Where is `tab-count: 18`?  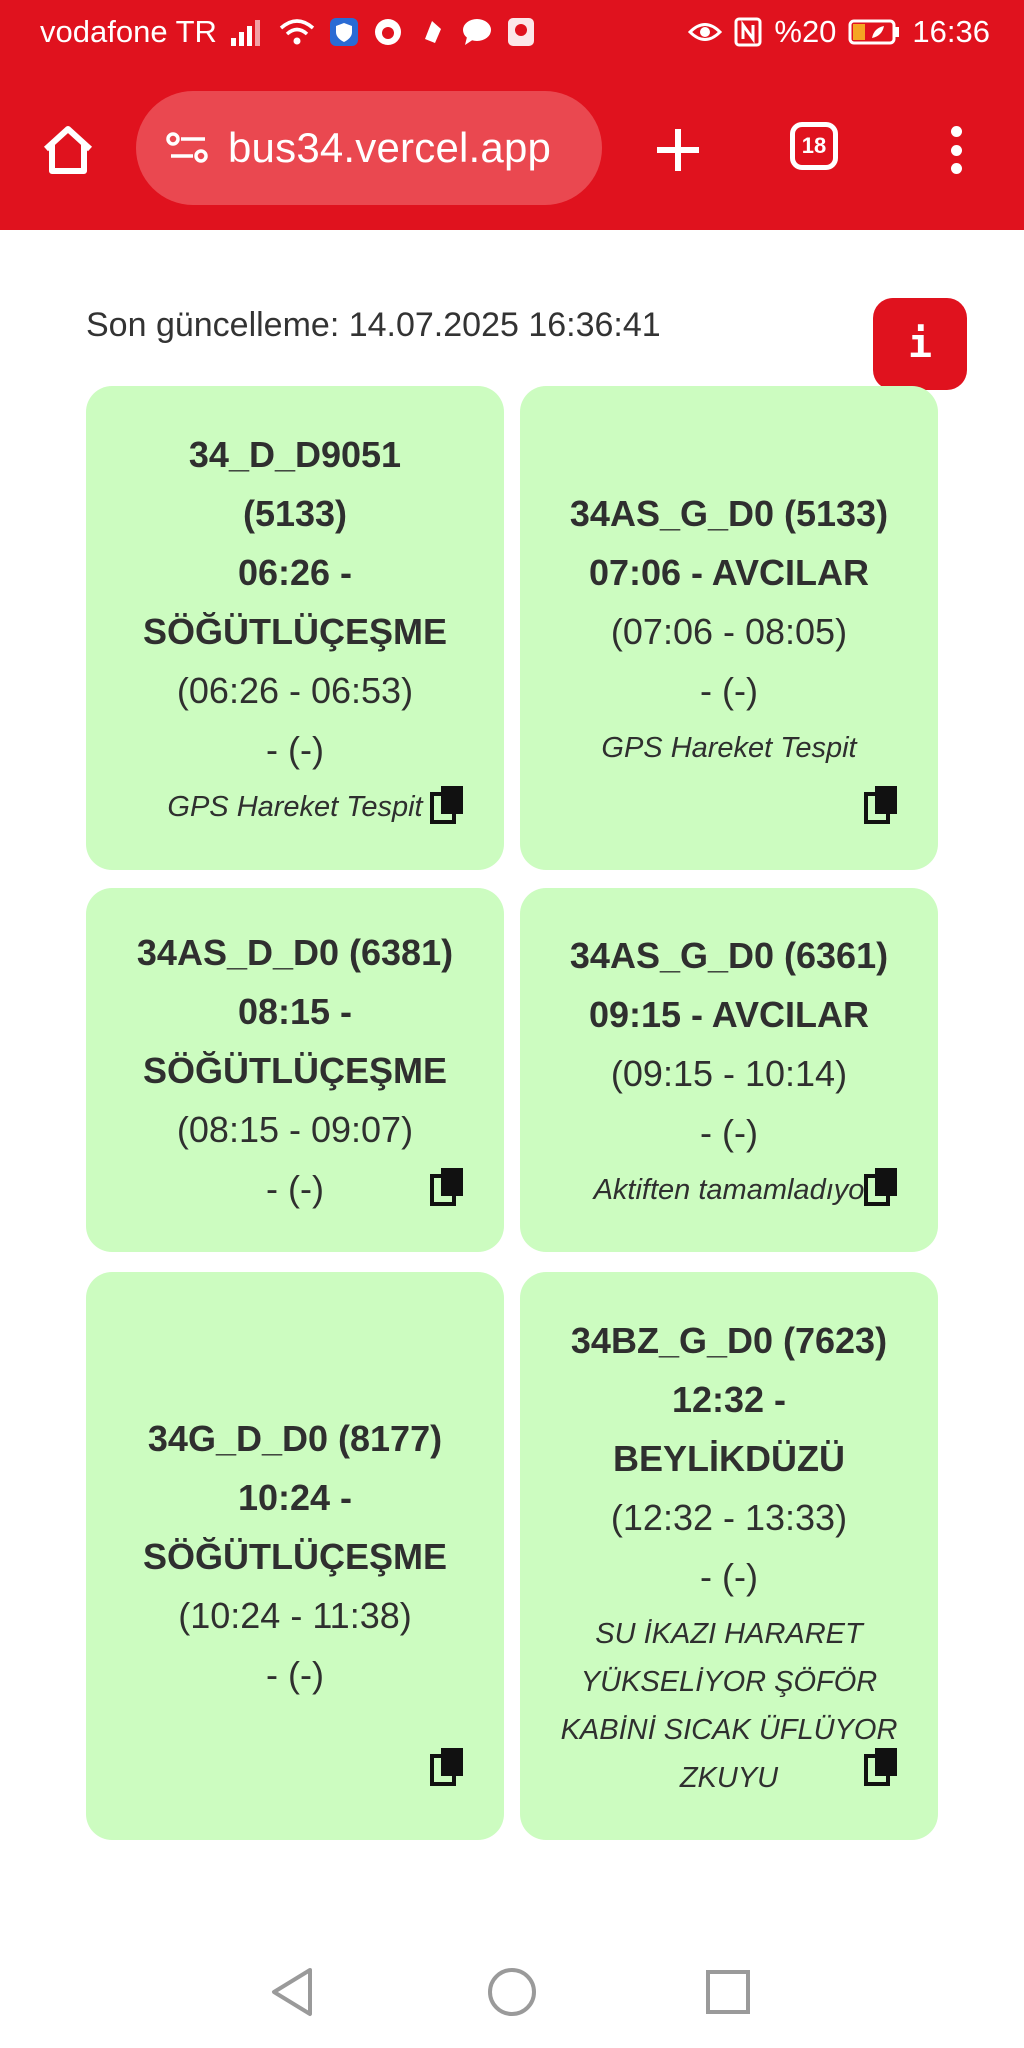 tab-count: 18 is located at coordinates (814, 145).